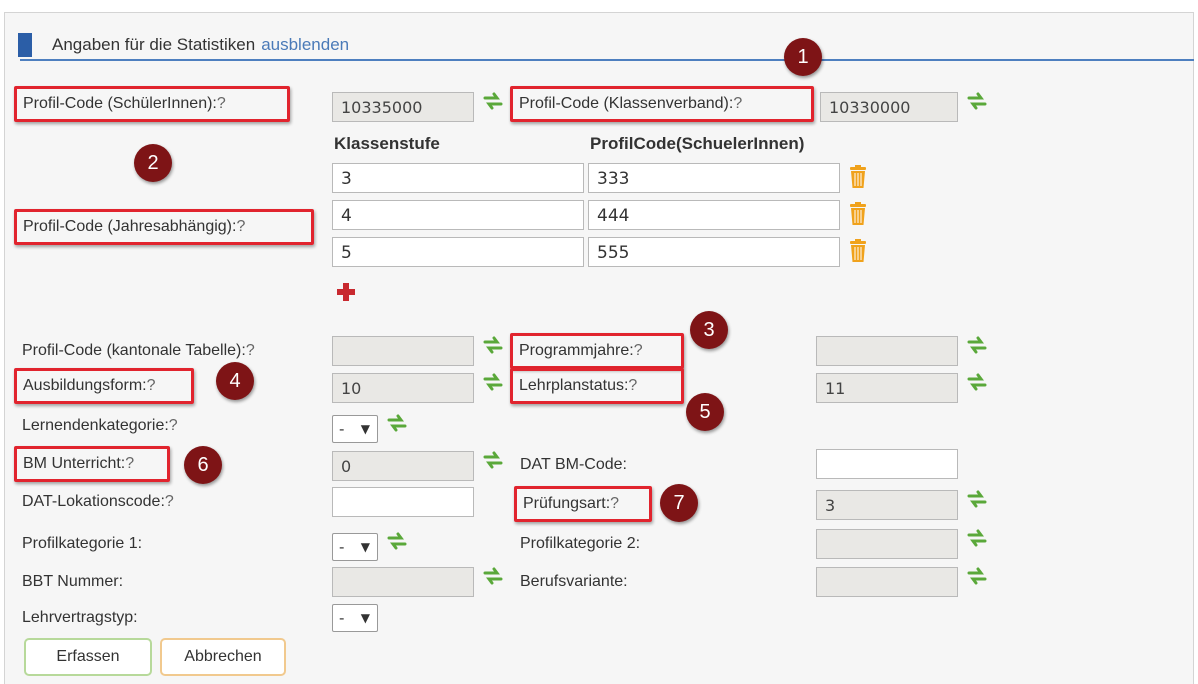  I want to click on berufsvariante-label: Berufsvariante:, so click(574, 581).